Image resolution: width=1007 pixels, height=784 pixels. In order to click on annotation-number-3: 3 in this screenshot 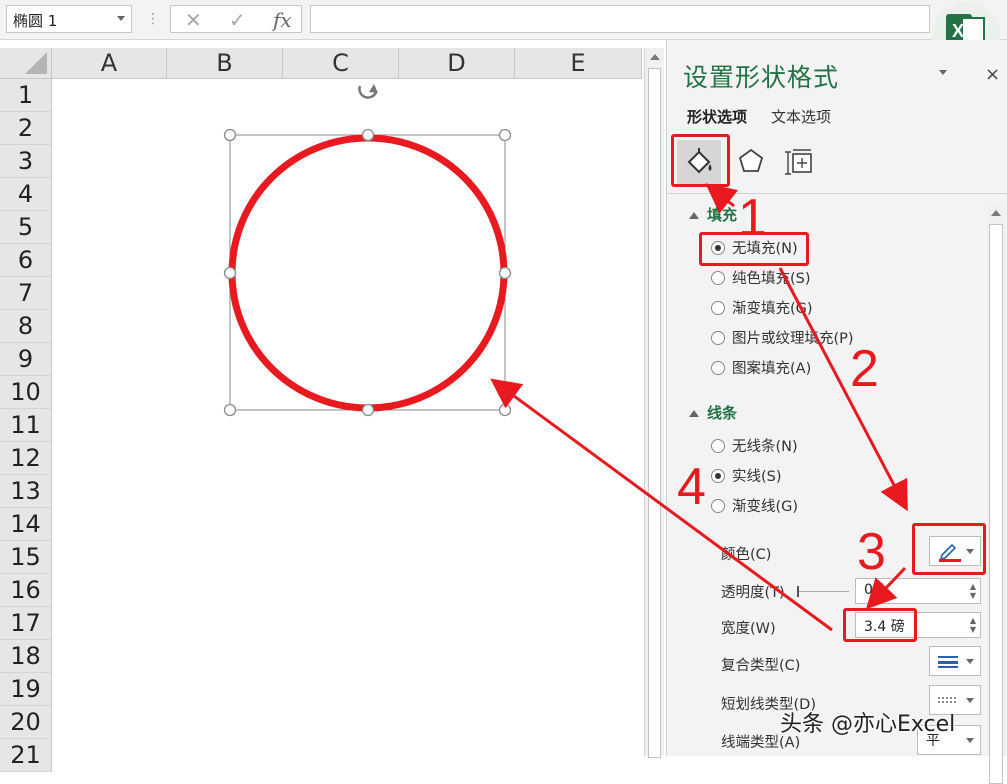, I will do `click(871, 552)`.